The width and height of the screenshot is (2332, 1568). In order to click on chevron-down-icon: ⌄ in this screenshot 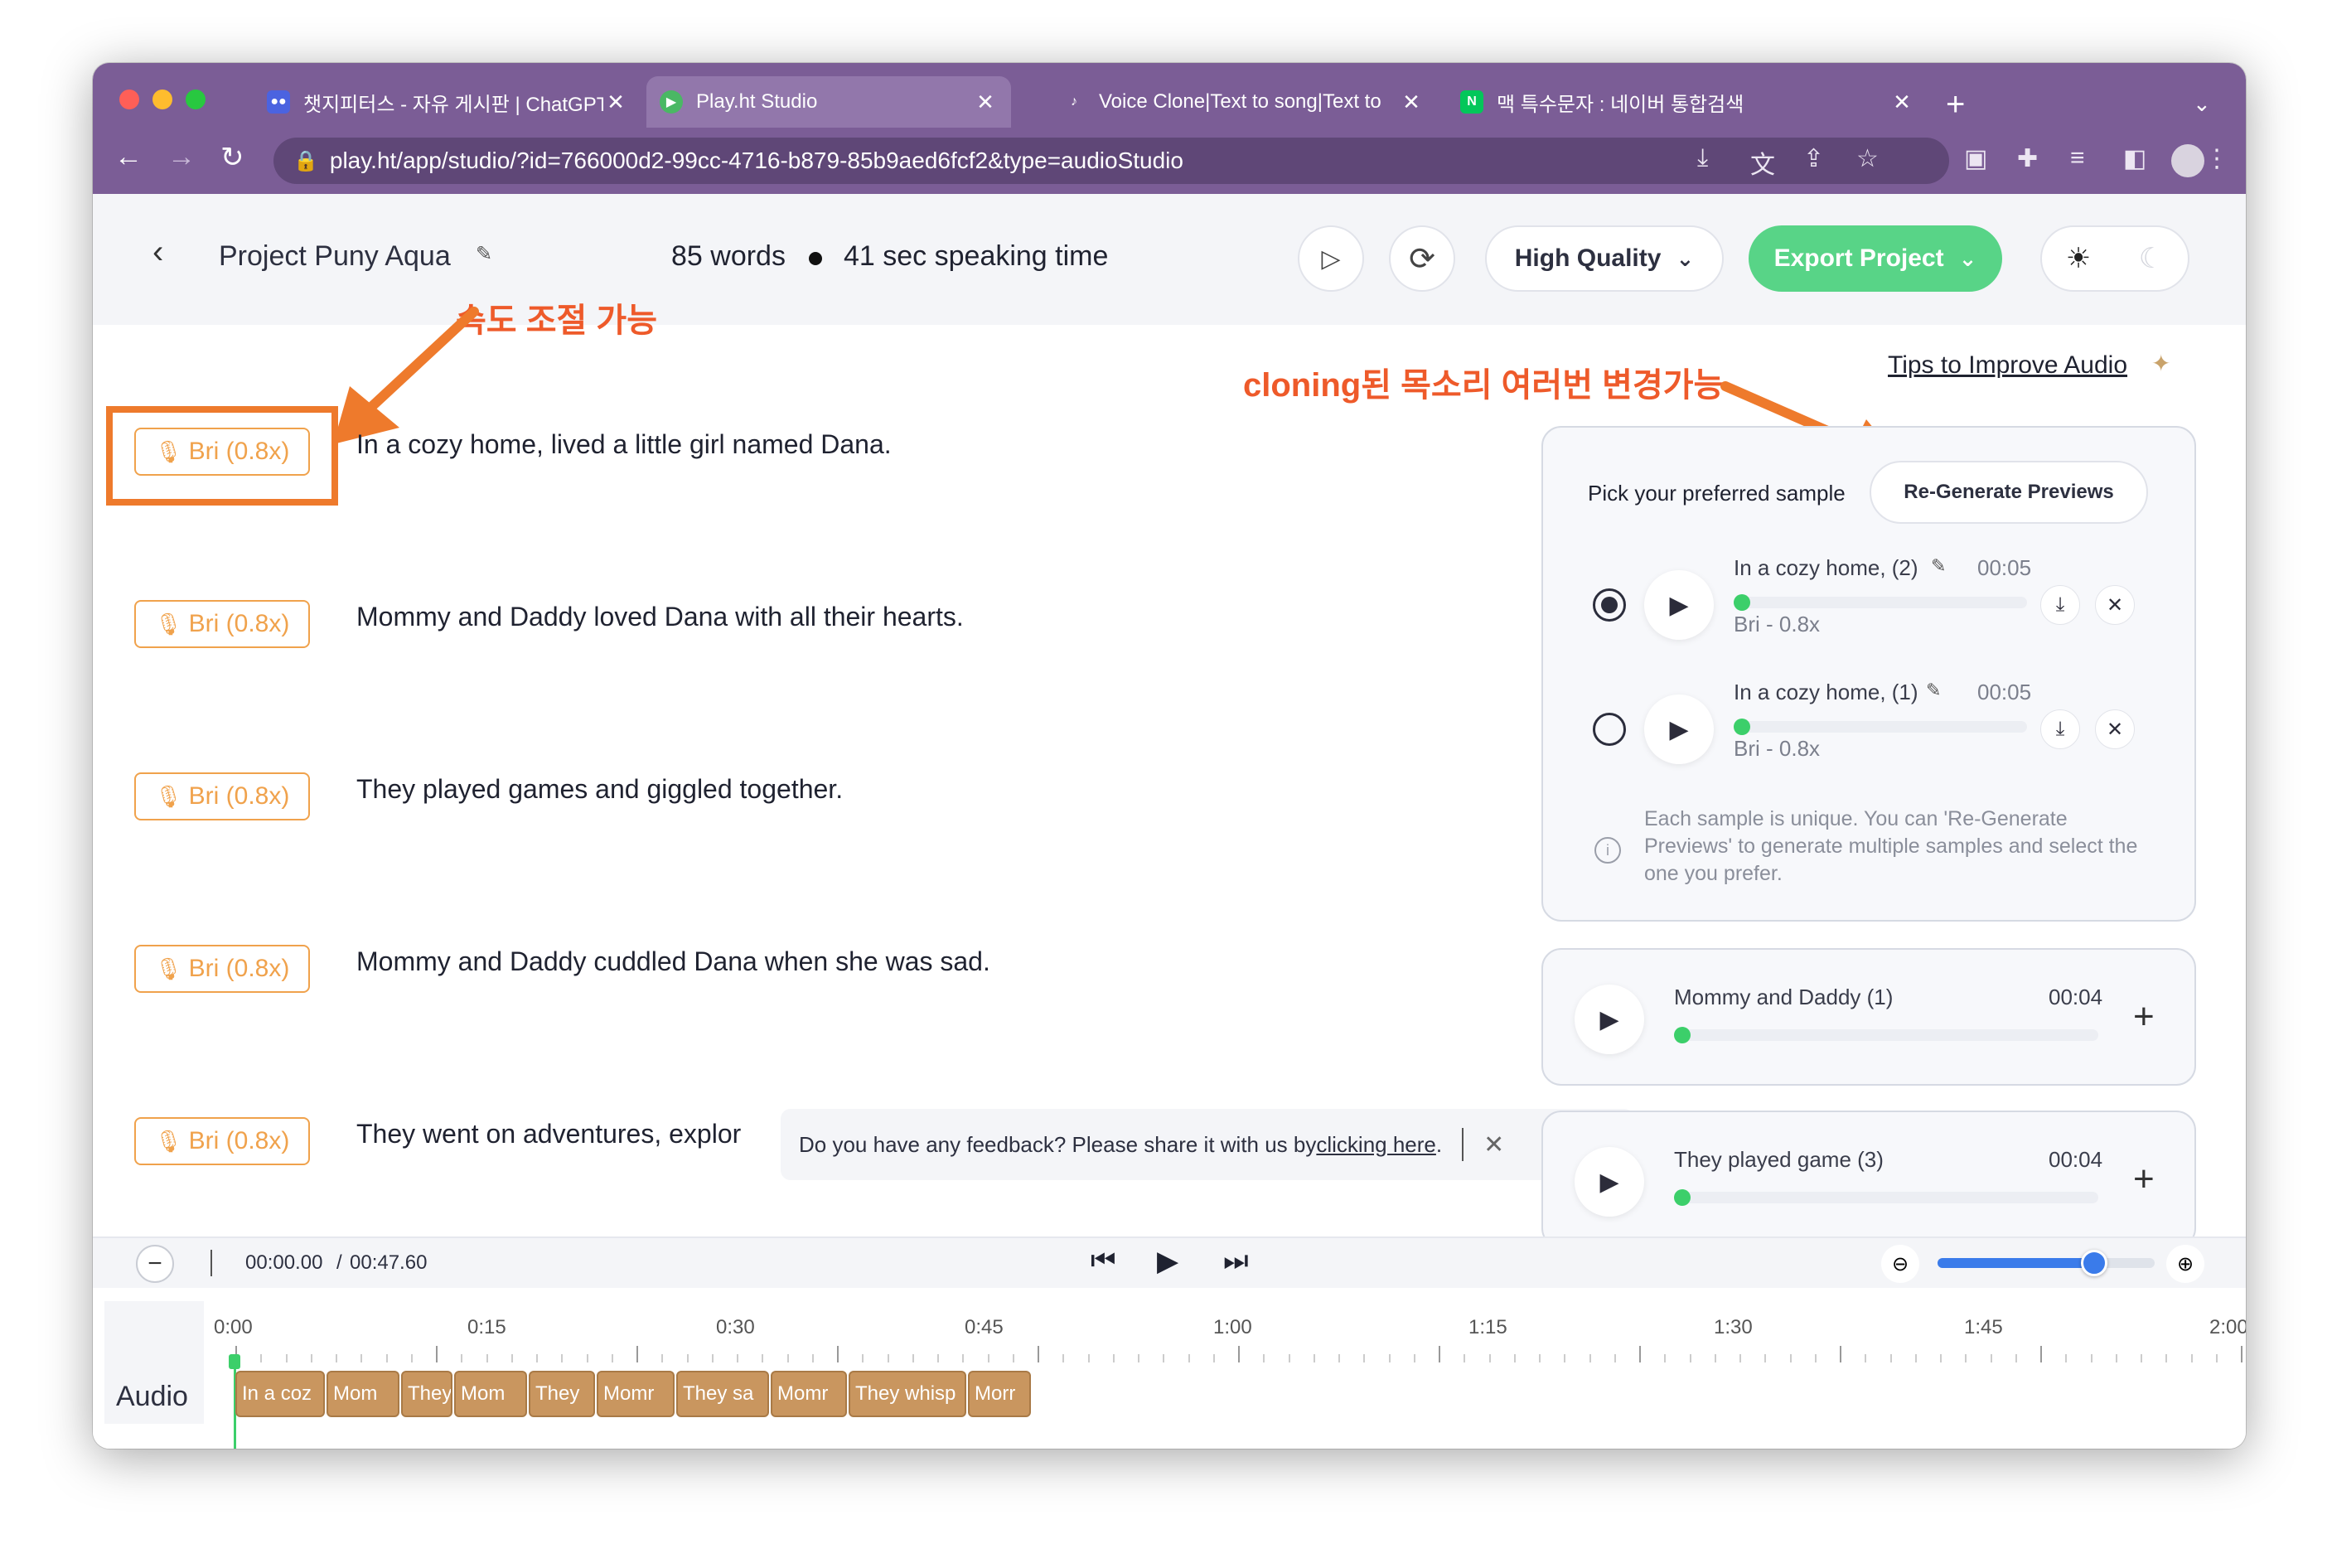, I will do `click(2202, 104)`.